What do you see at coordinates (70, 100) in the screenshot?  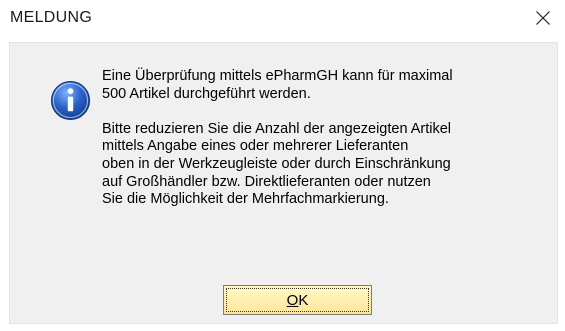 I see `information-icon` at bounding box center [70, 100].